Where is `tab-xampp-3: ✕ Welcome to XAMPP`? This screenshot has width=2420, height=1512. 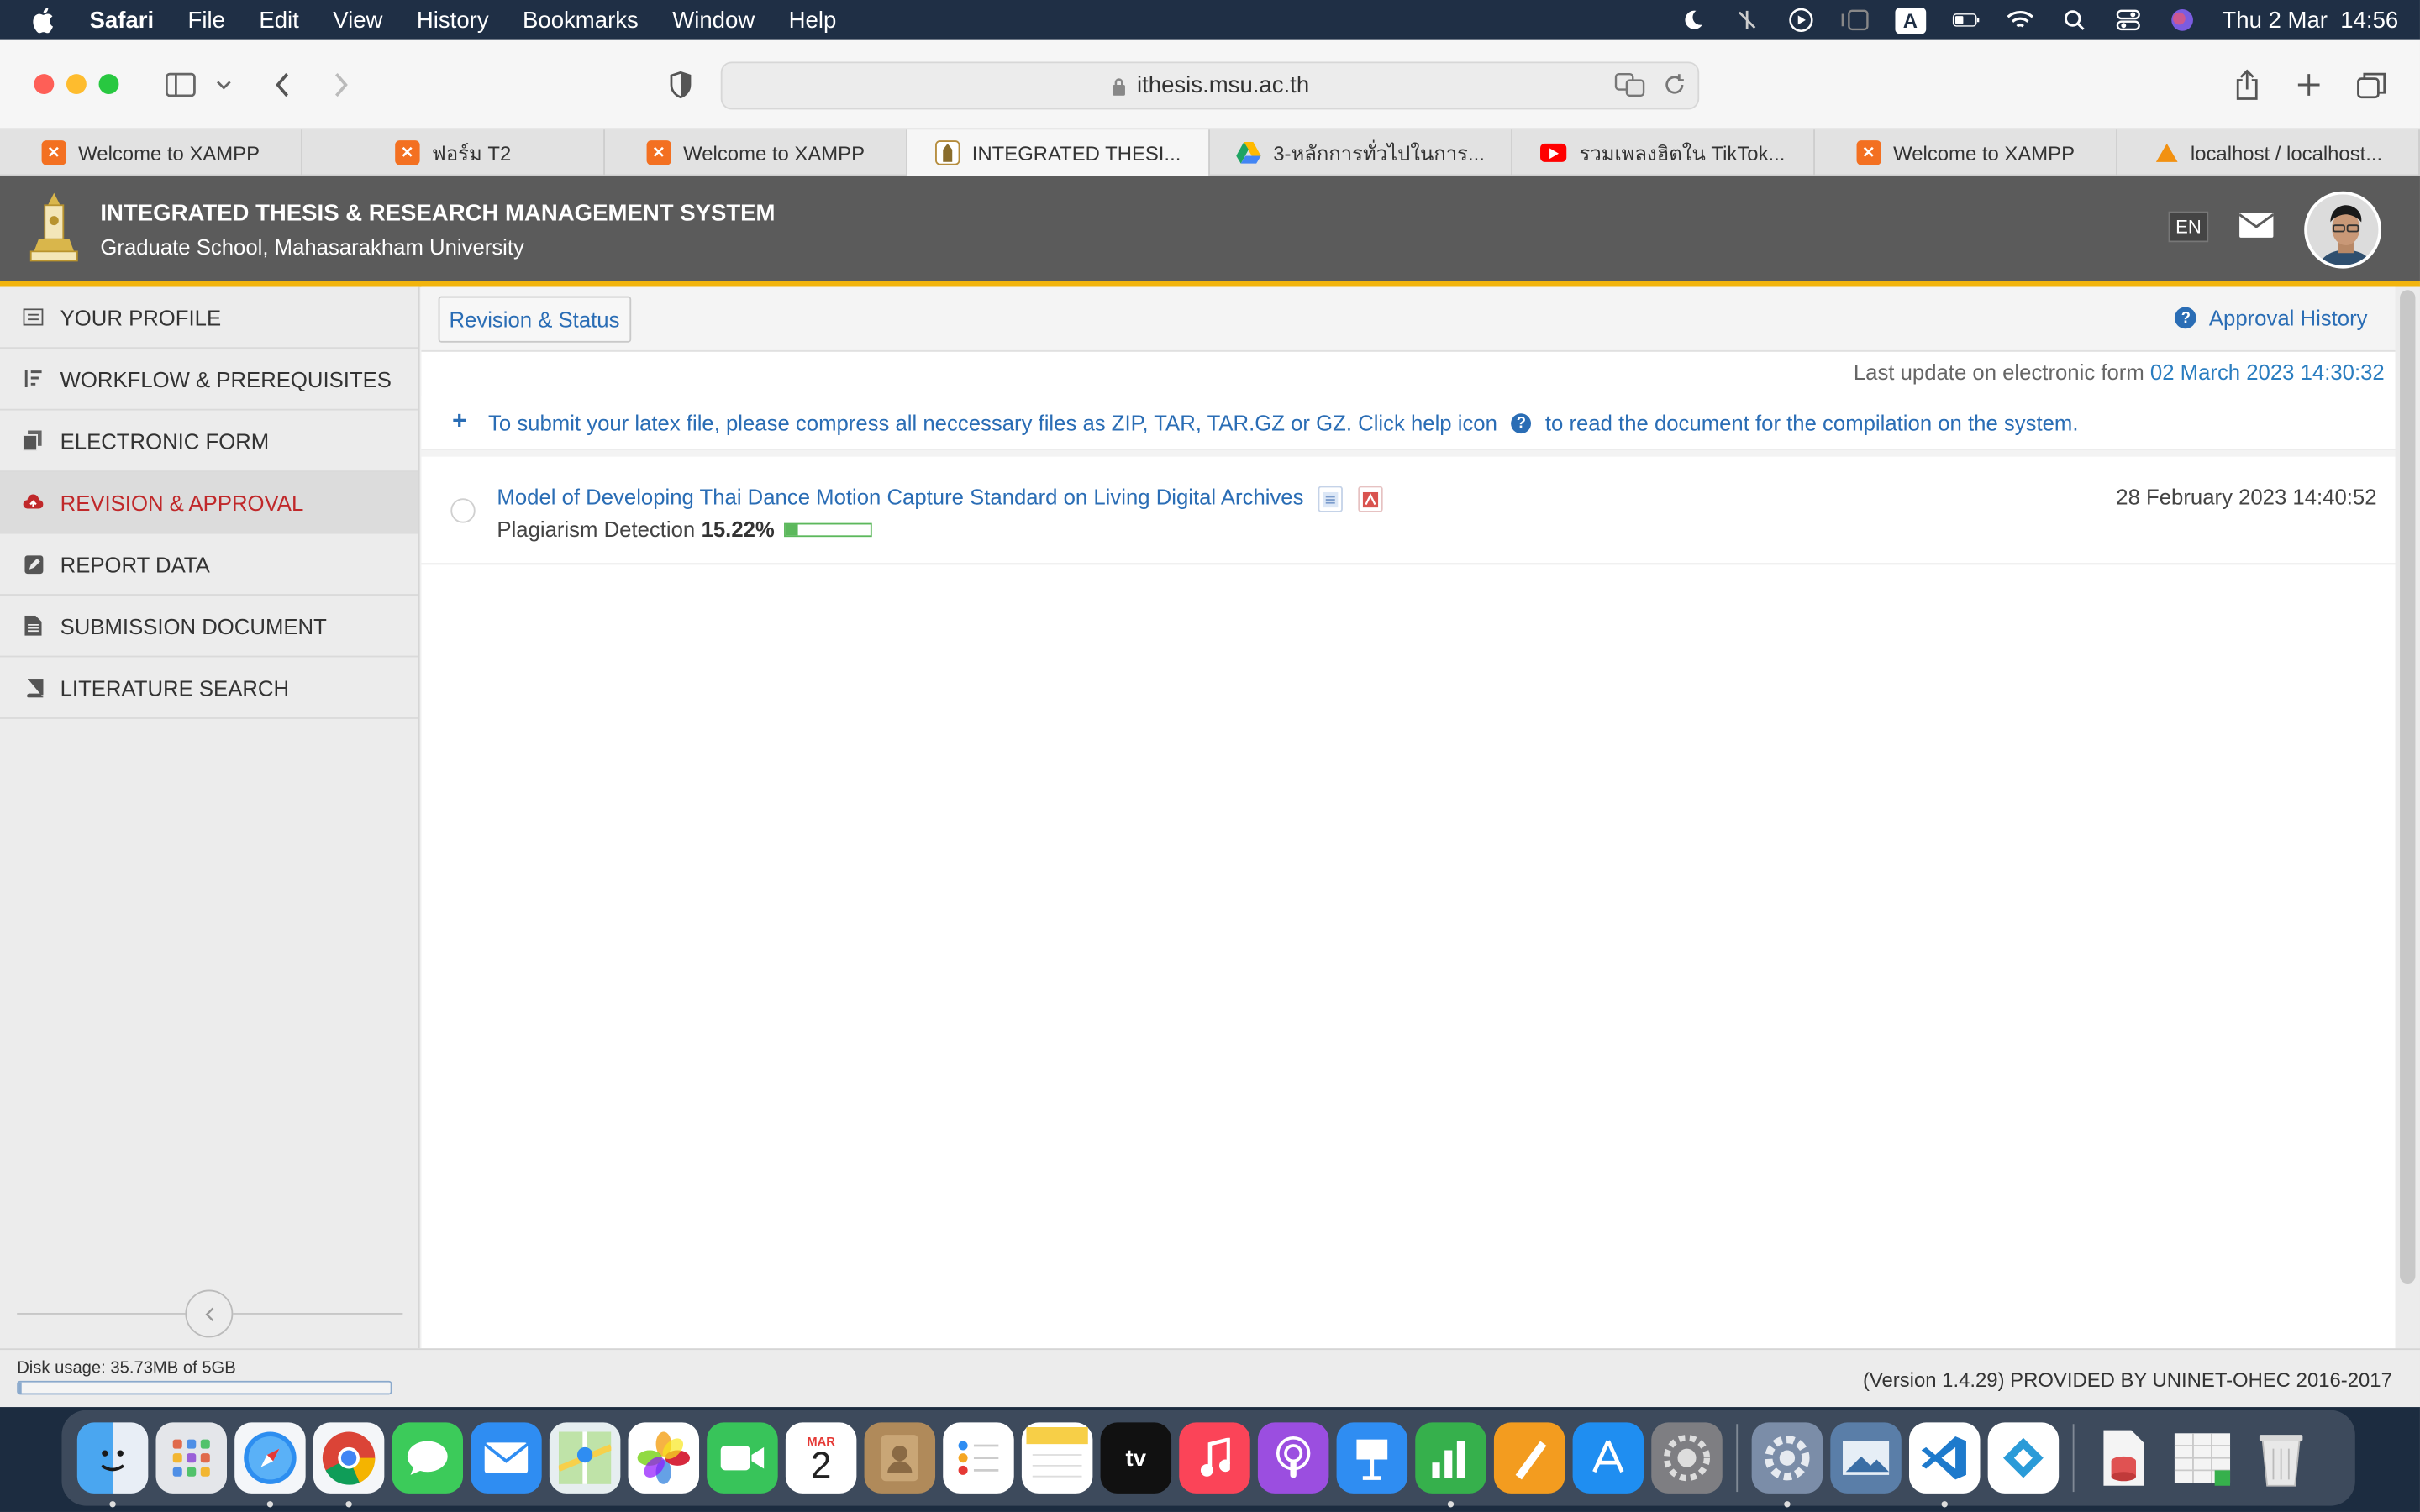 tab-xampp-3: ✕ Welcome to XAMPP is located at coordinates (1967, 152).